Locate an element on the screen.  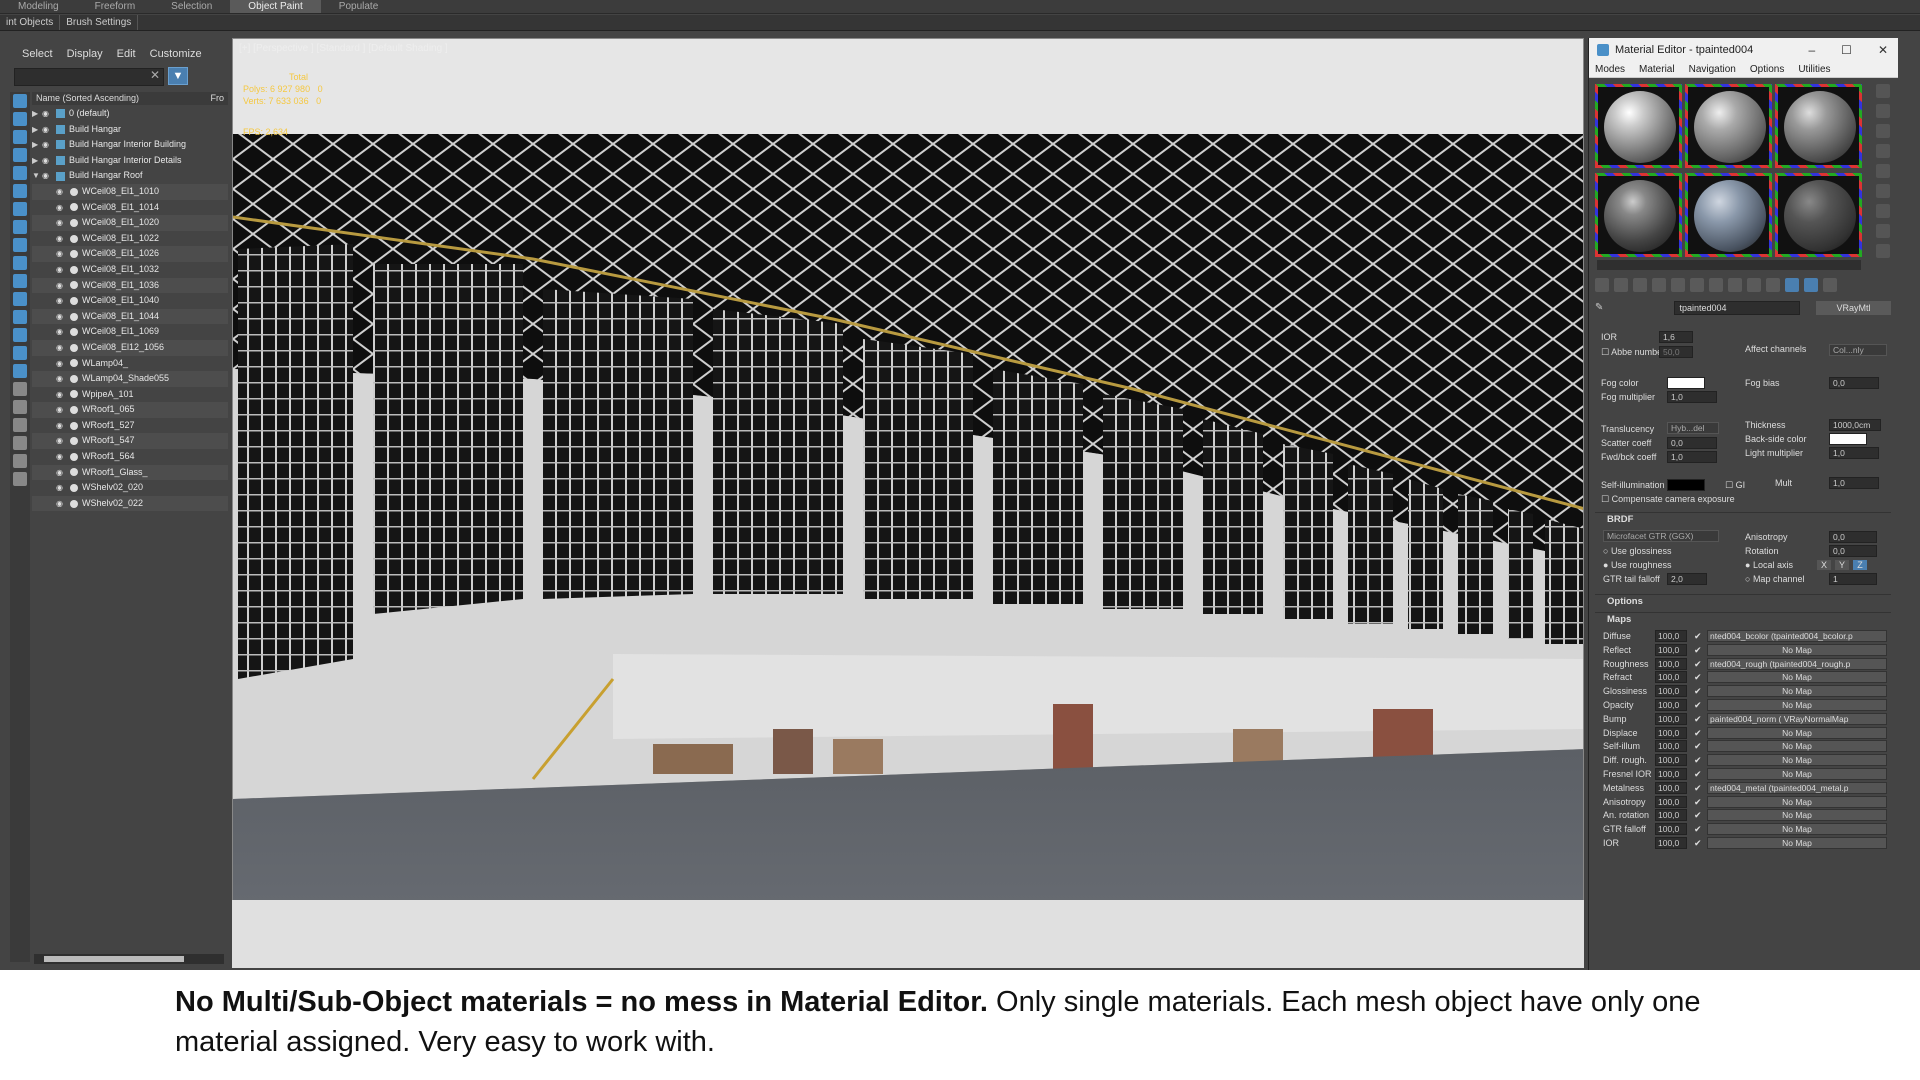
filter-icon: ▼ is located at coordinates (178, 76).